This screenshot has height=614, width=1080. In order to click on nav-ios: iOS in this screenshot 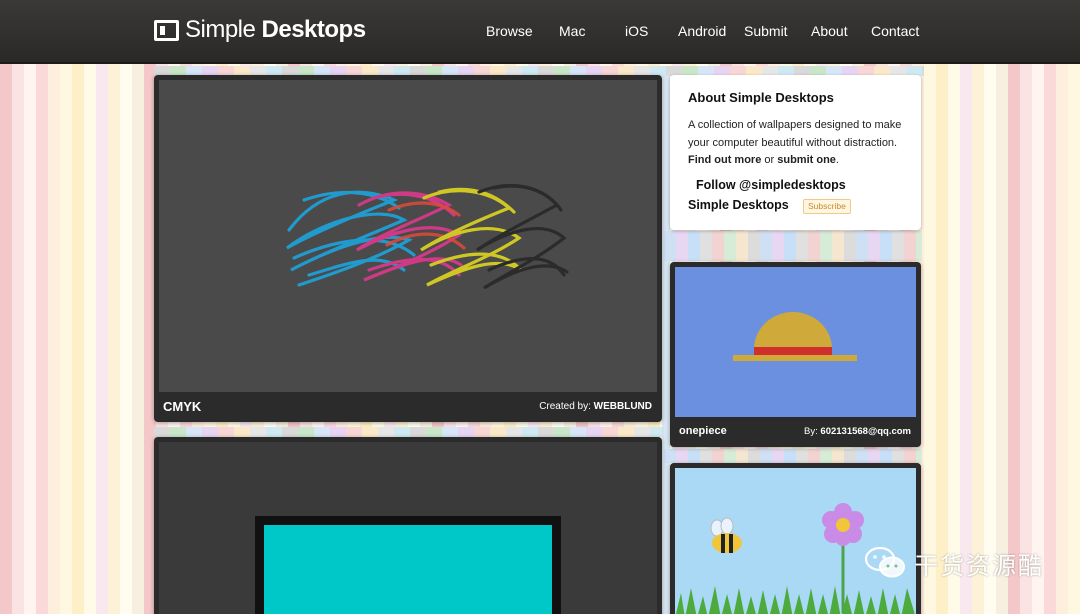, I will do `click(636, 31)`.